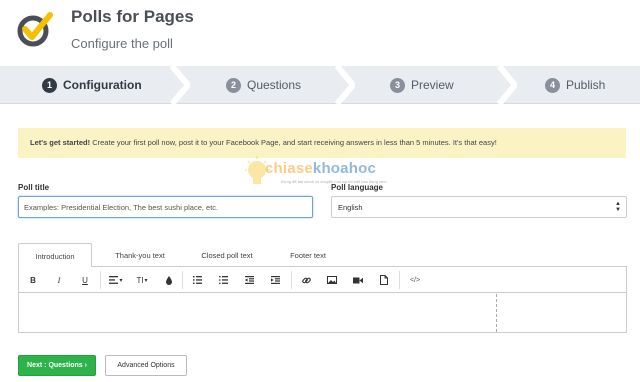 The height and width of the screenshot is (382, 640). I want to click on step-label: Configuration, so click(102, 85).